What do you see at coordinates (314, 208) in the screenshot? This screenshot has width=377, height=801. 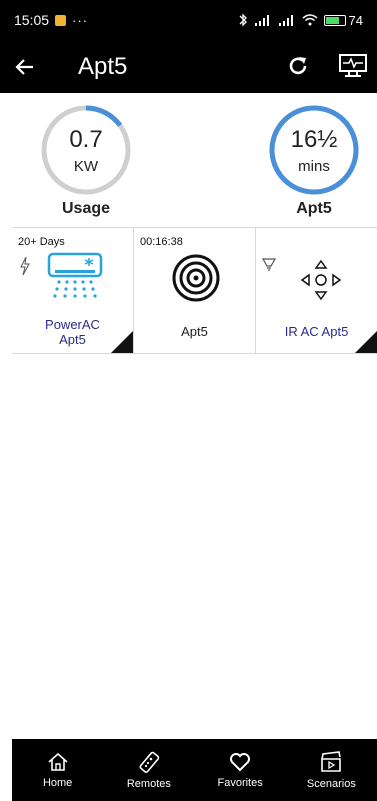 I see `timer-caption: Apt5` at bounding box center [314, 208].